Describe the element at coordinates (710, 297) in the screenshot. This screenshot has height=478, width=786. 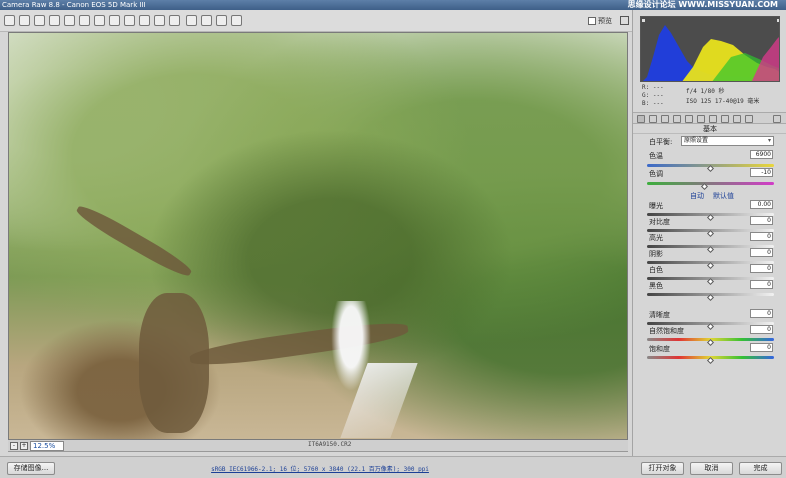
I see `blacks-slider-thumb` at that location.